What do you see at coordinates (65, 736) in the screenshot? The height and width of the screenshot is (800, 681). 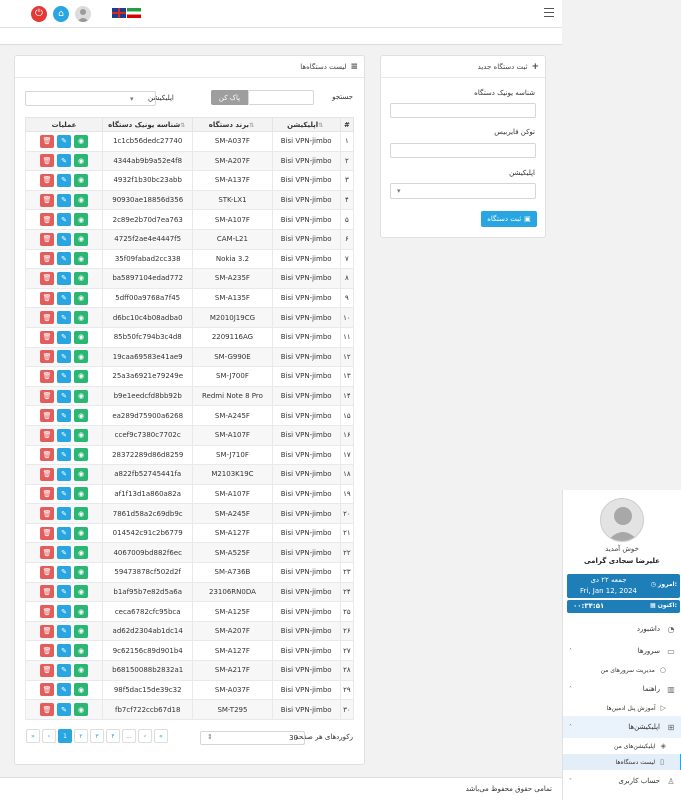 I see `page-button: 1` at bounding box center [65, 736].